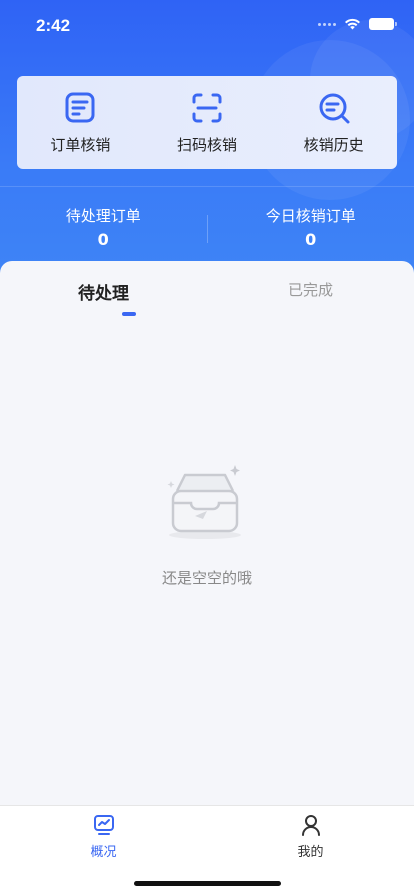 Image resolution: width=414 pixels, height=896 pixels. I want to click on empty-state-text: 还是空空的哦, so click(206, 578).